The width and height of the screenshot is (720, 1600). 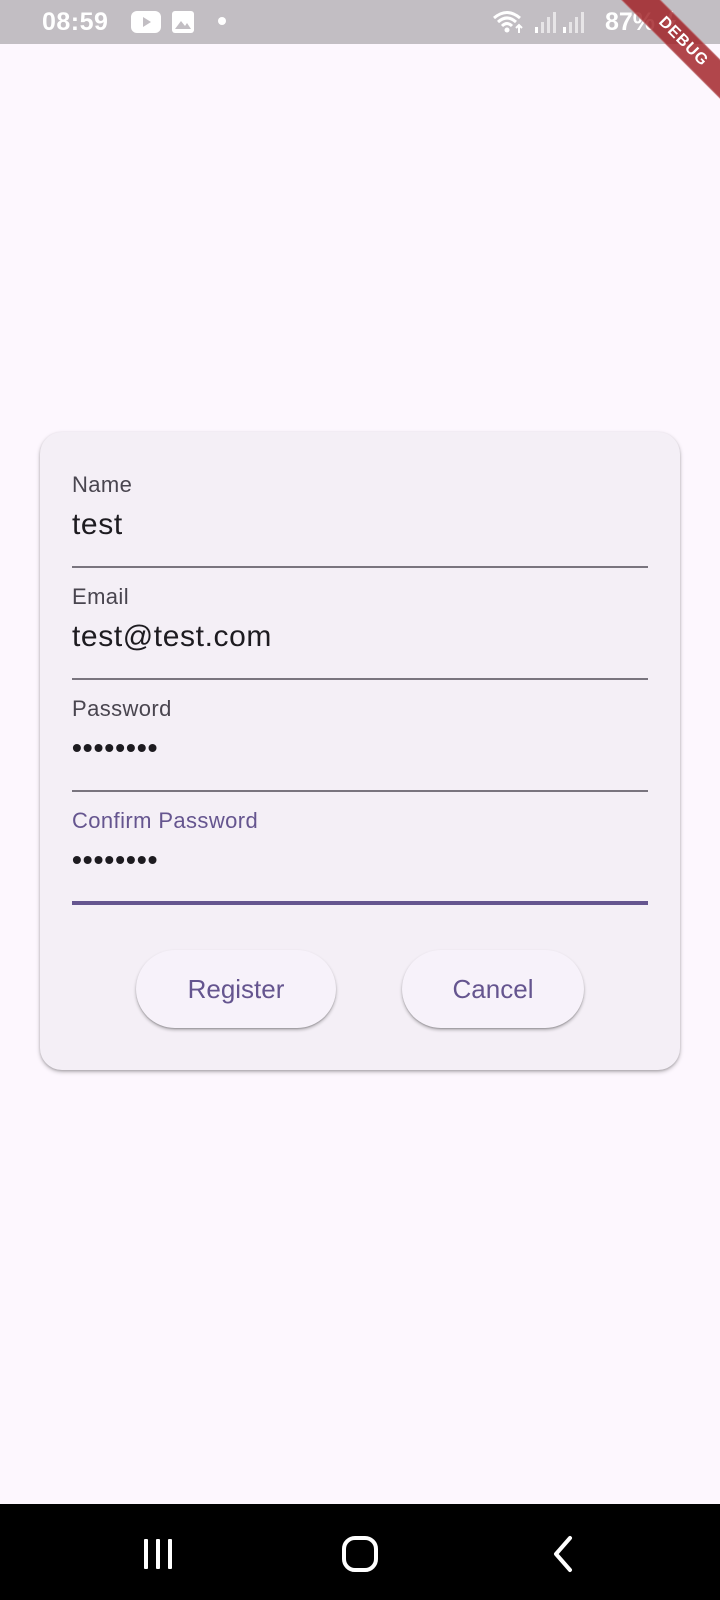 I want to click on home-icon, so click(x=360, y=1554).